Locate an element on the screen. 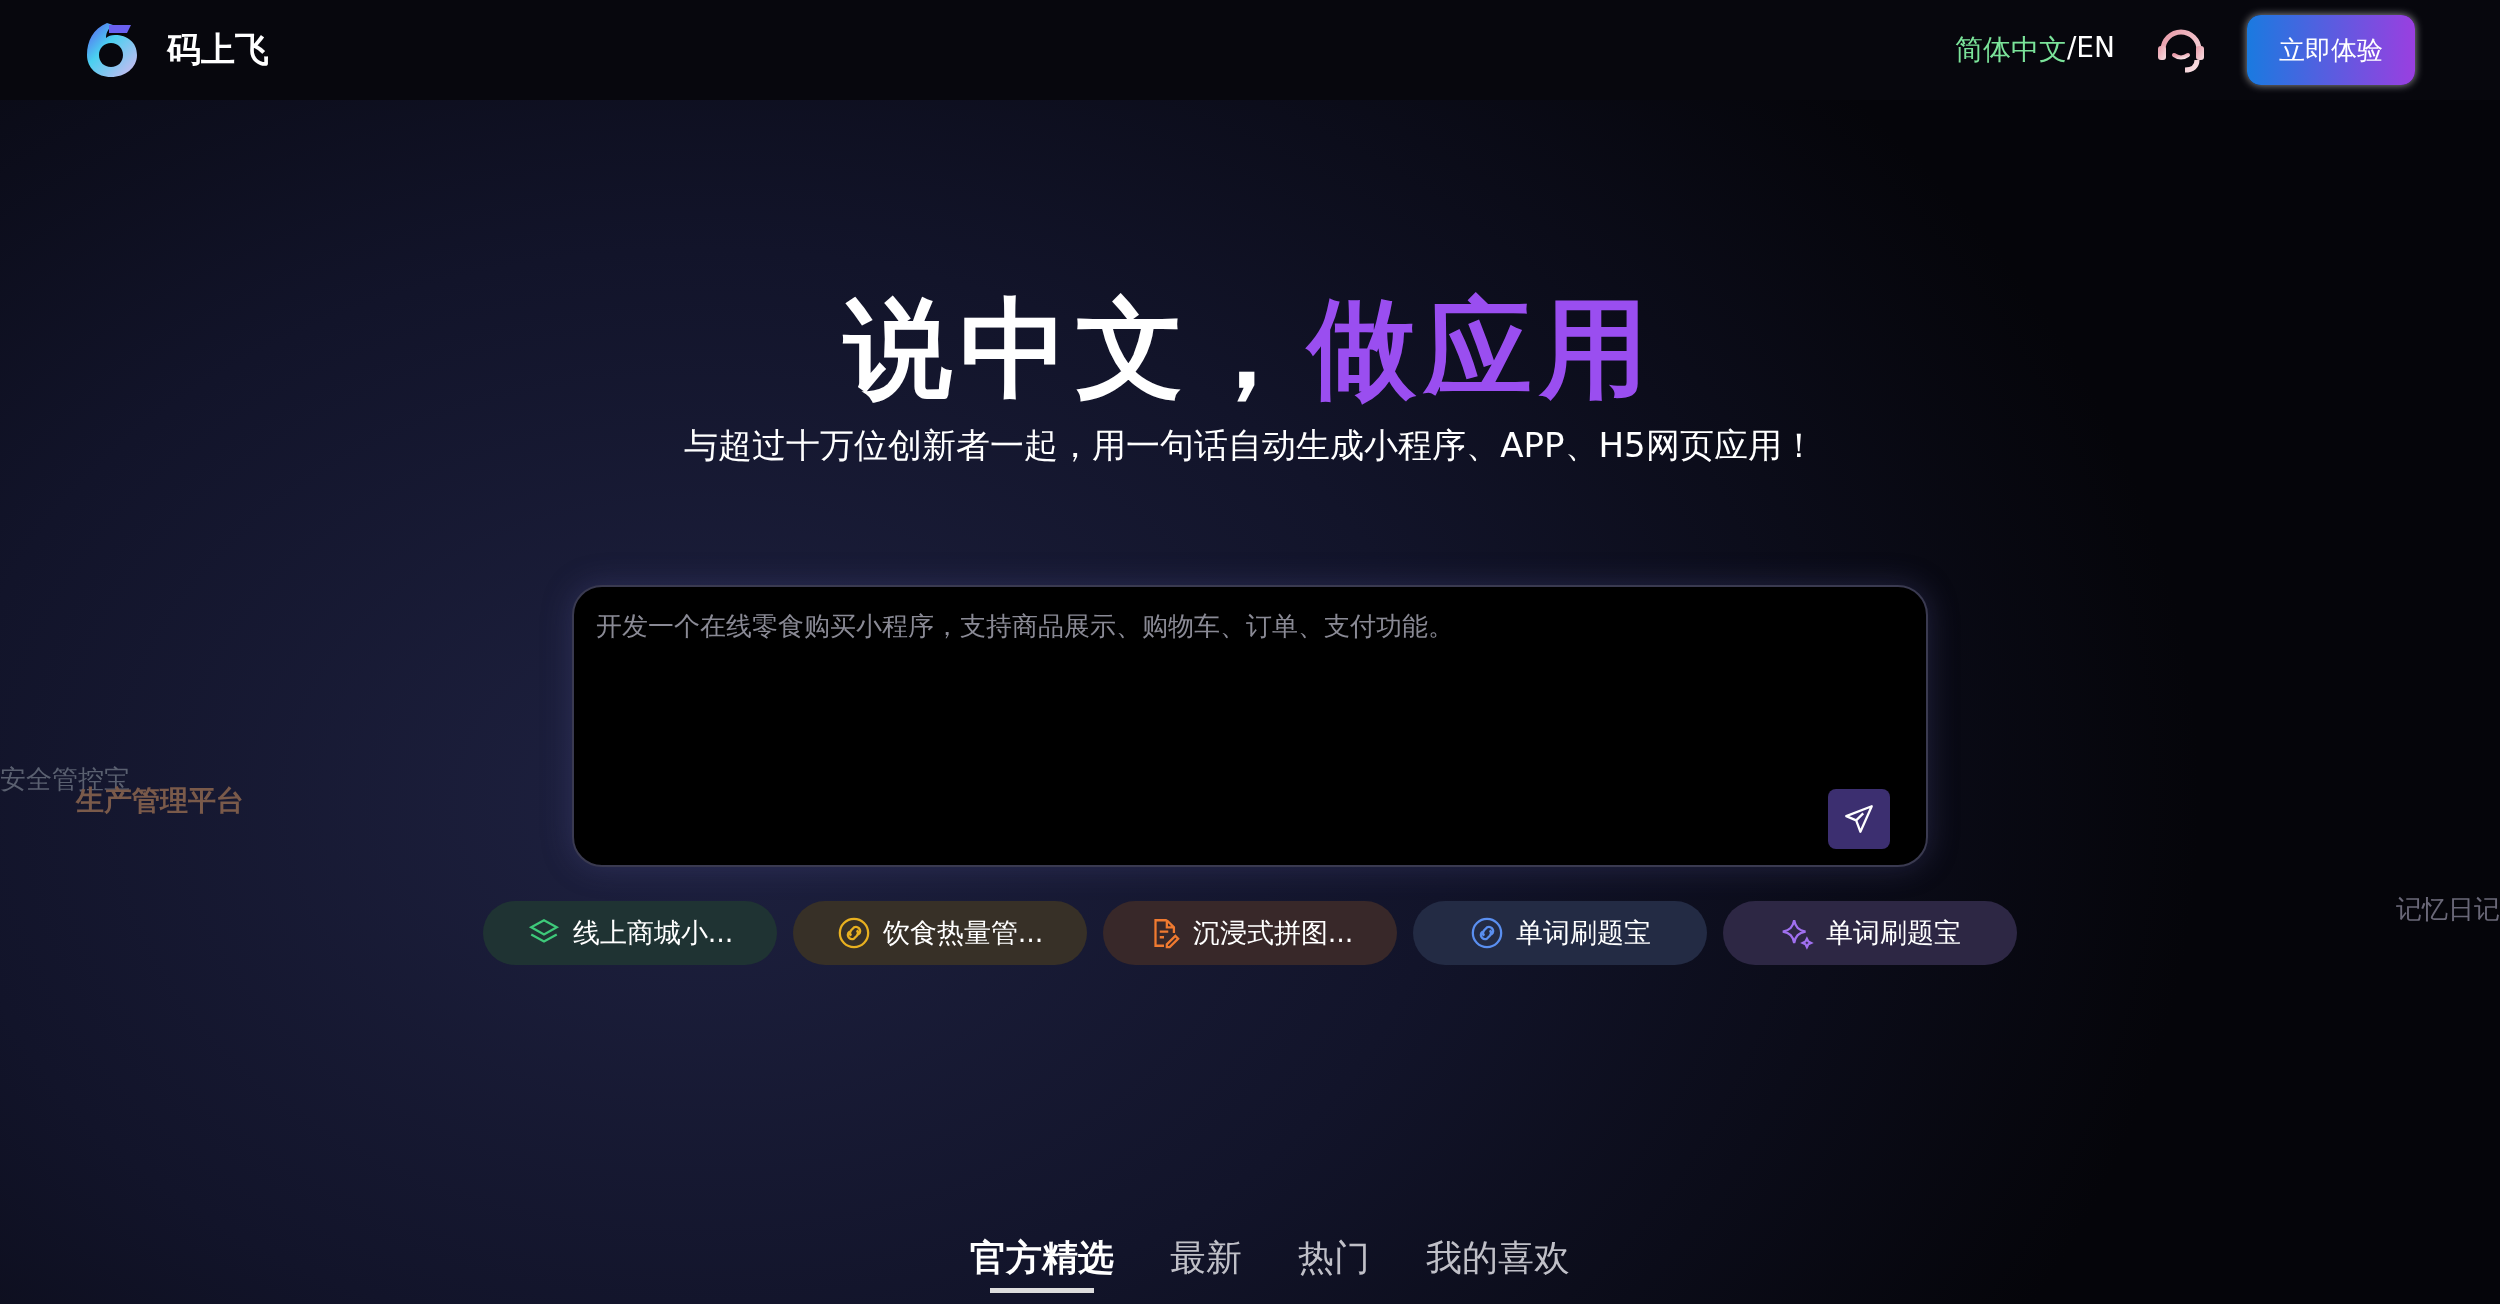 Image resolution: width=2500 pixels, height=1304 pixels. category-tab: 我的喜欢 is located at coordinates (1498, 1263).